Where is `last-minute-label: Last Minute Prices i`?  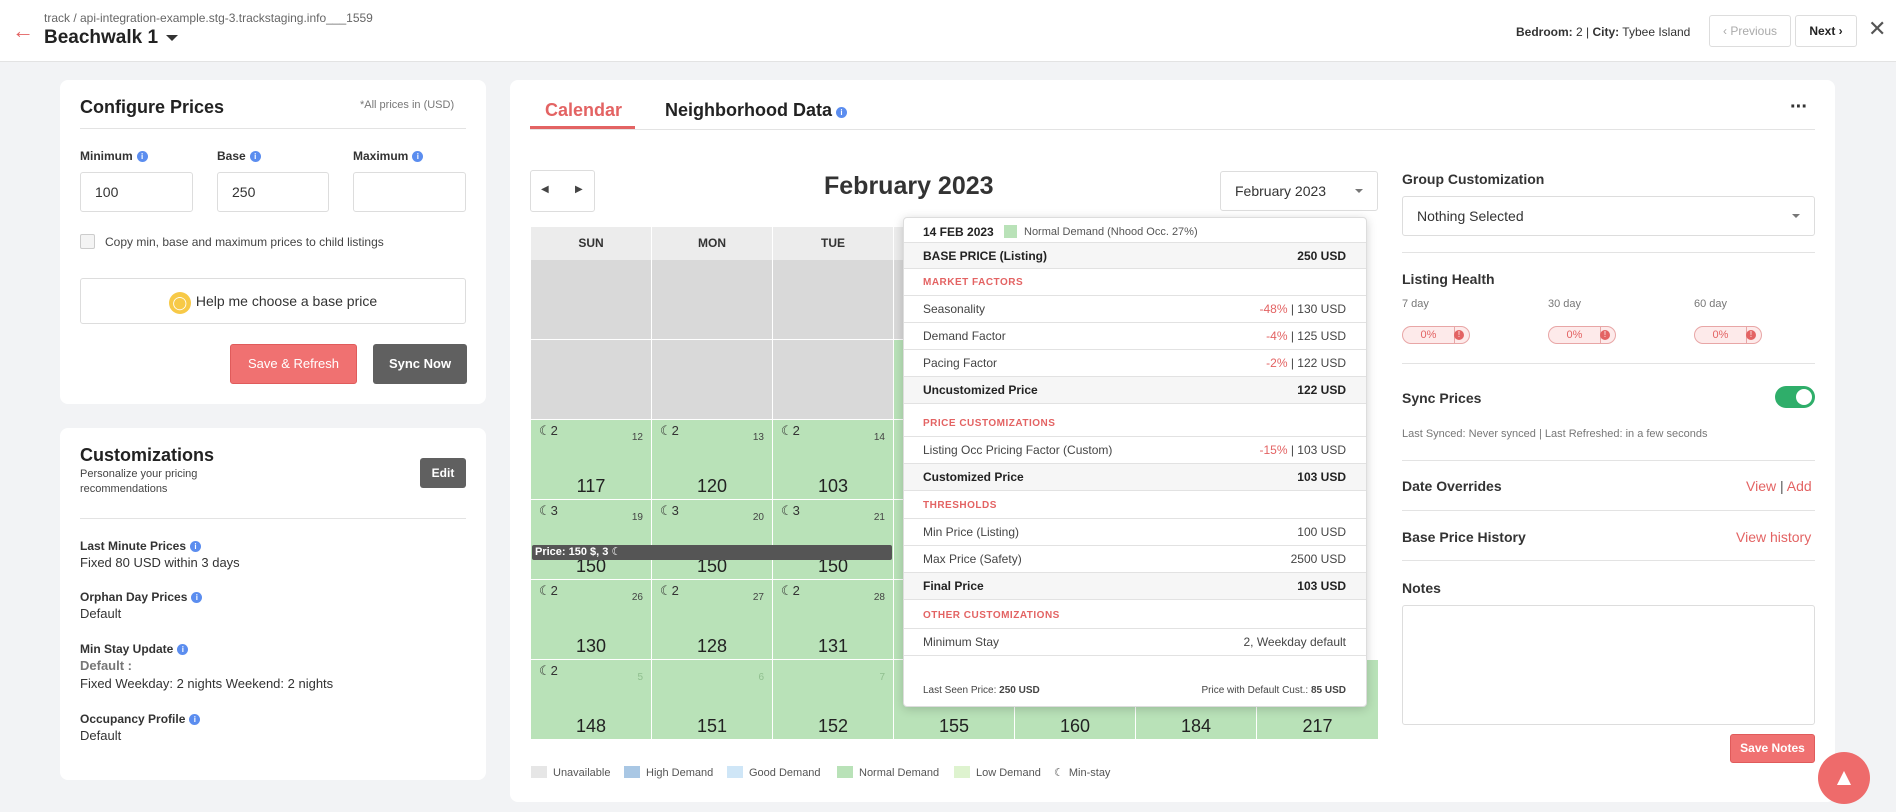
last-minute-label: Last Minute Prices i is located at coordinates (141, 546).